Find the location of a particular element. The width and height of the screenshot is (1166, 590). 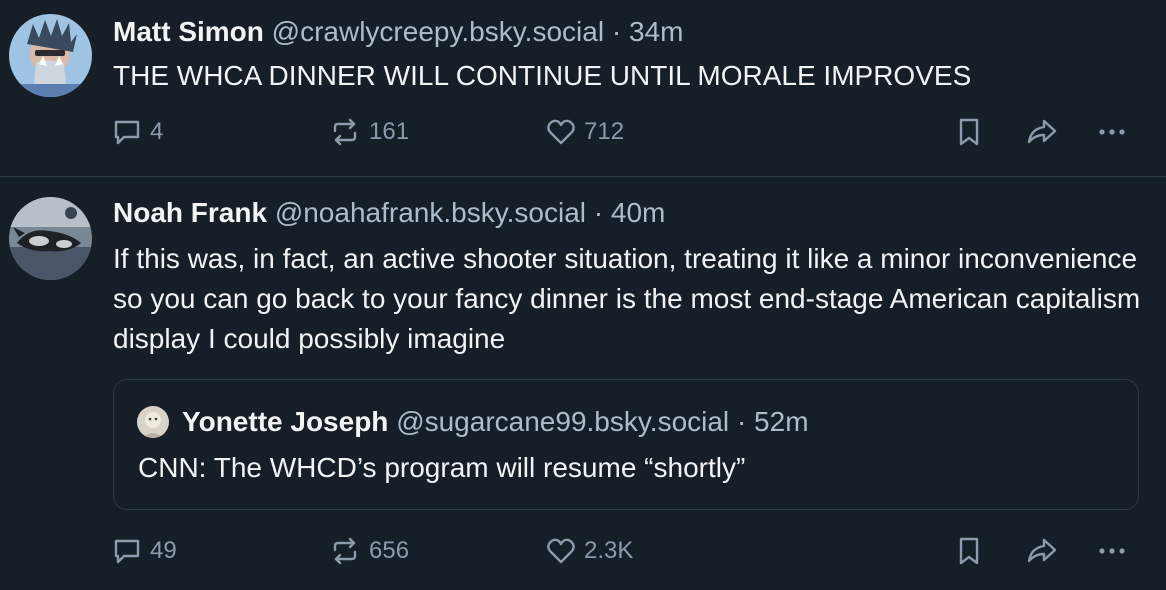

like-button: 2.3K is located at coordinates (589, 551).